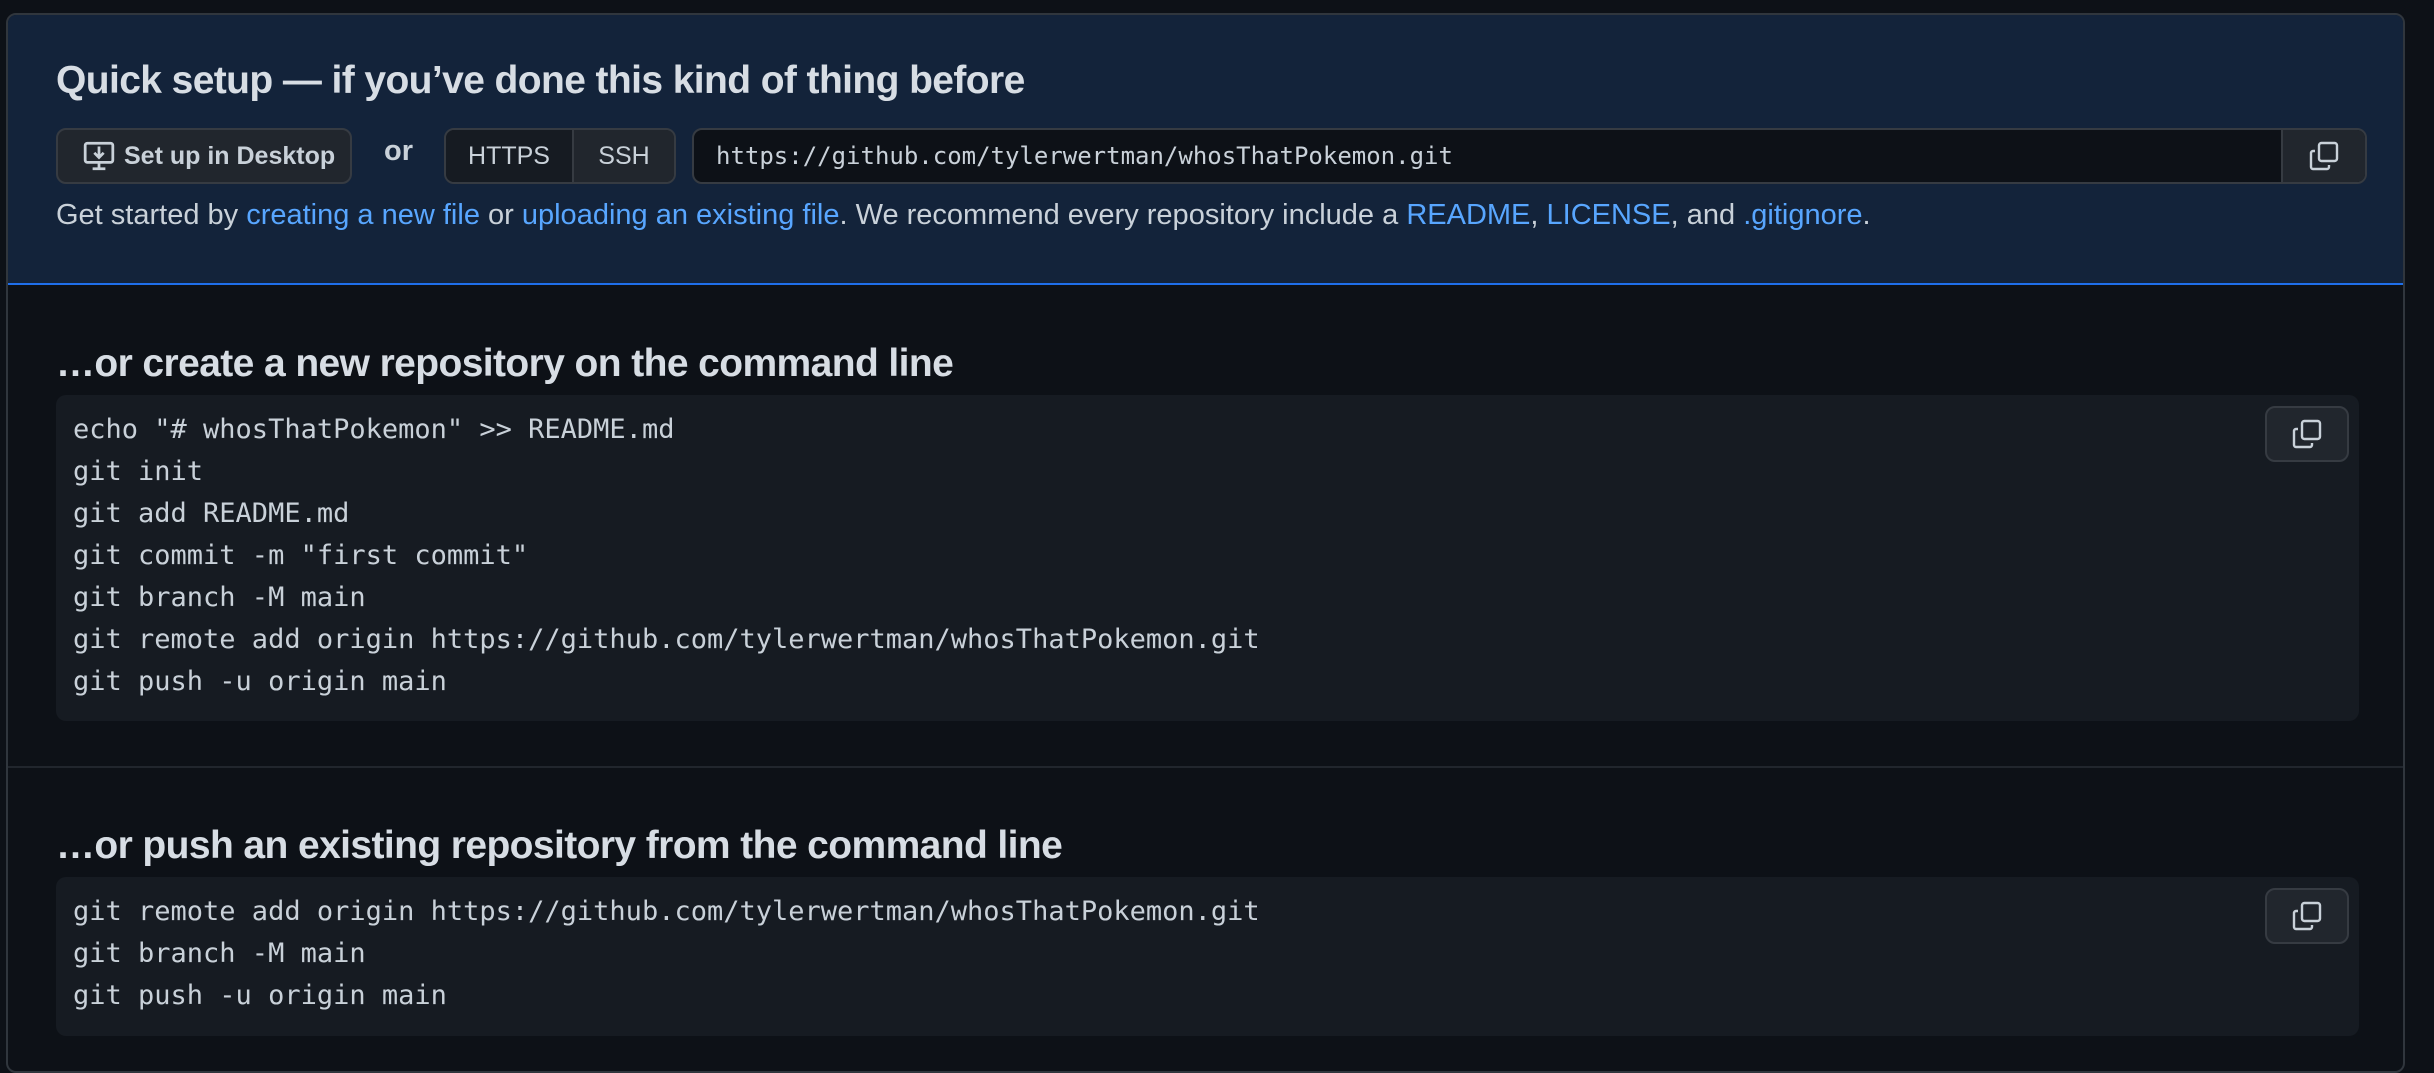 This screenshot has height=1073, width=2434. What do you see at coordinates (398, 151) in the screenshot?
I see `or-separator: or` at bounding box center [398, 151].